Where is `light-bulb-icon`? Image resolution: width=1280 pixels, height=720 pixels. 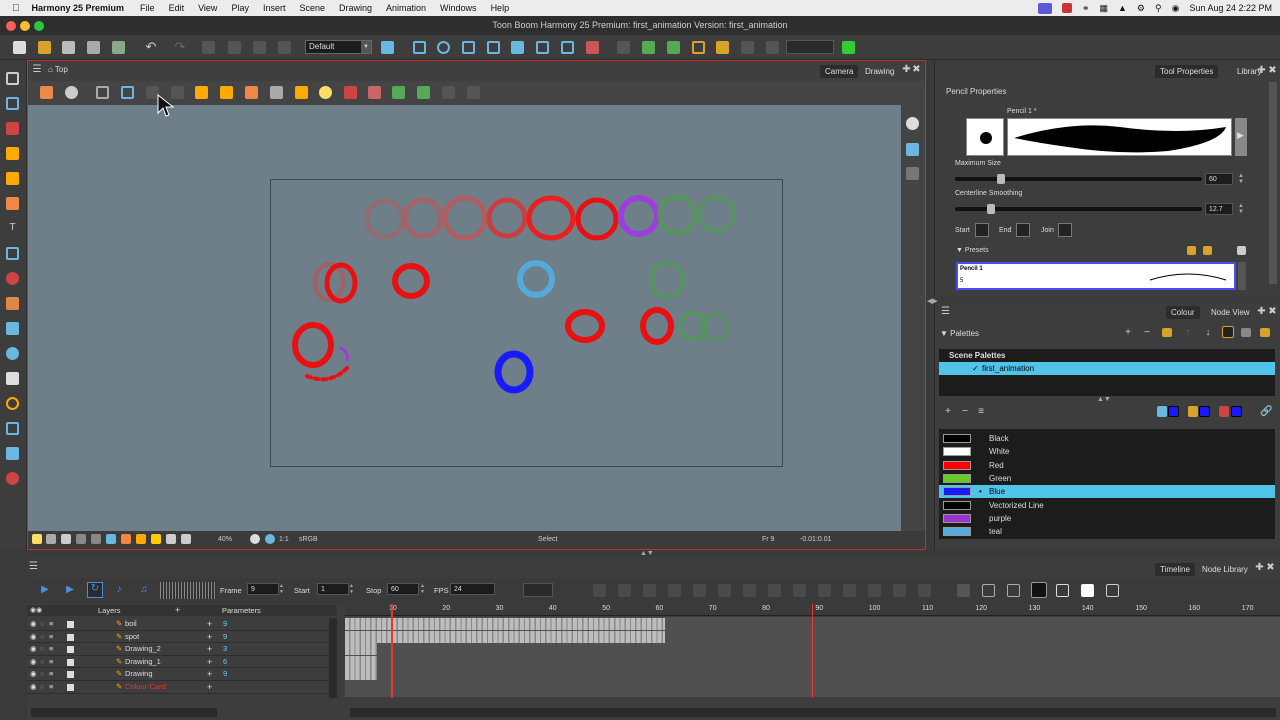 light-bulb-icon is located at coordinates (37, 539).